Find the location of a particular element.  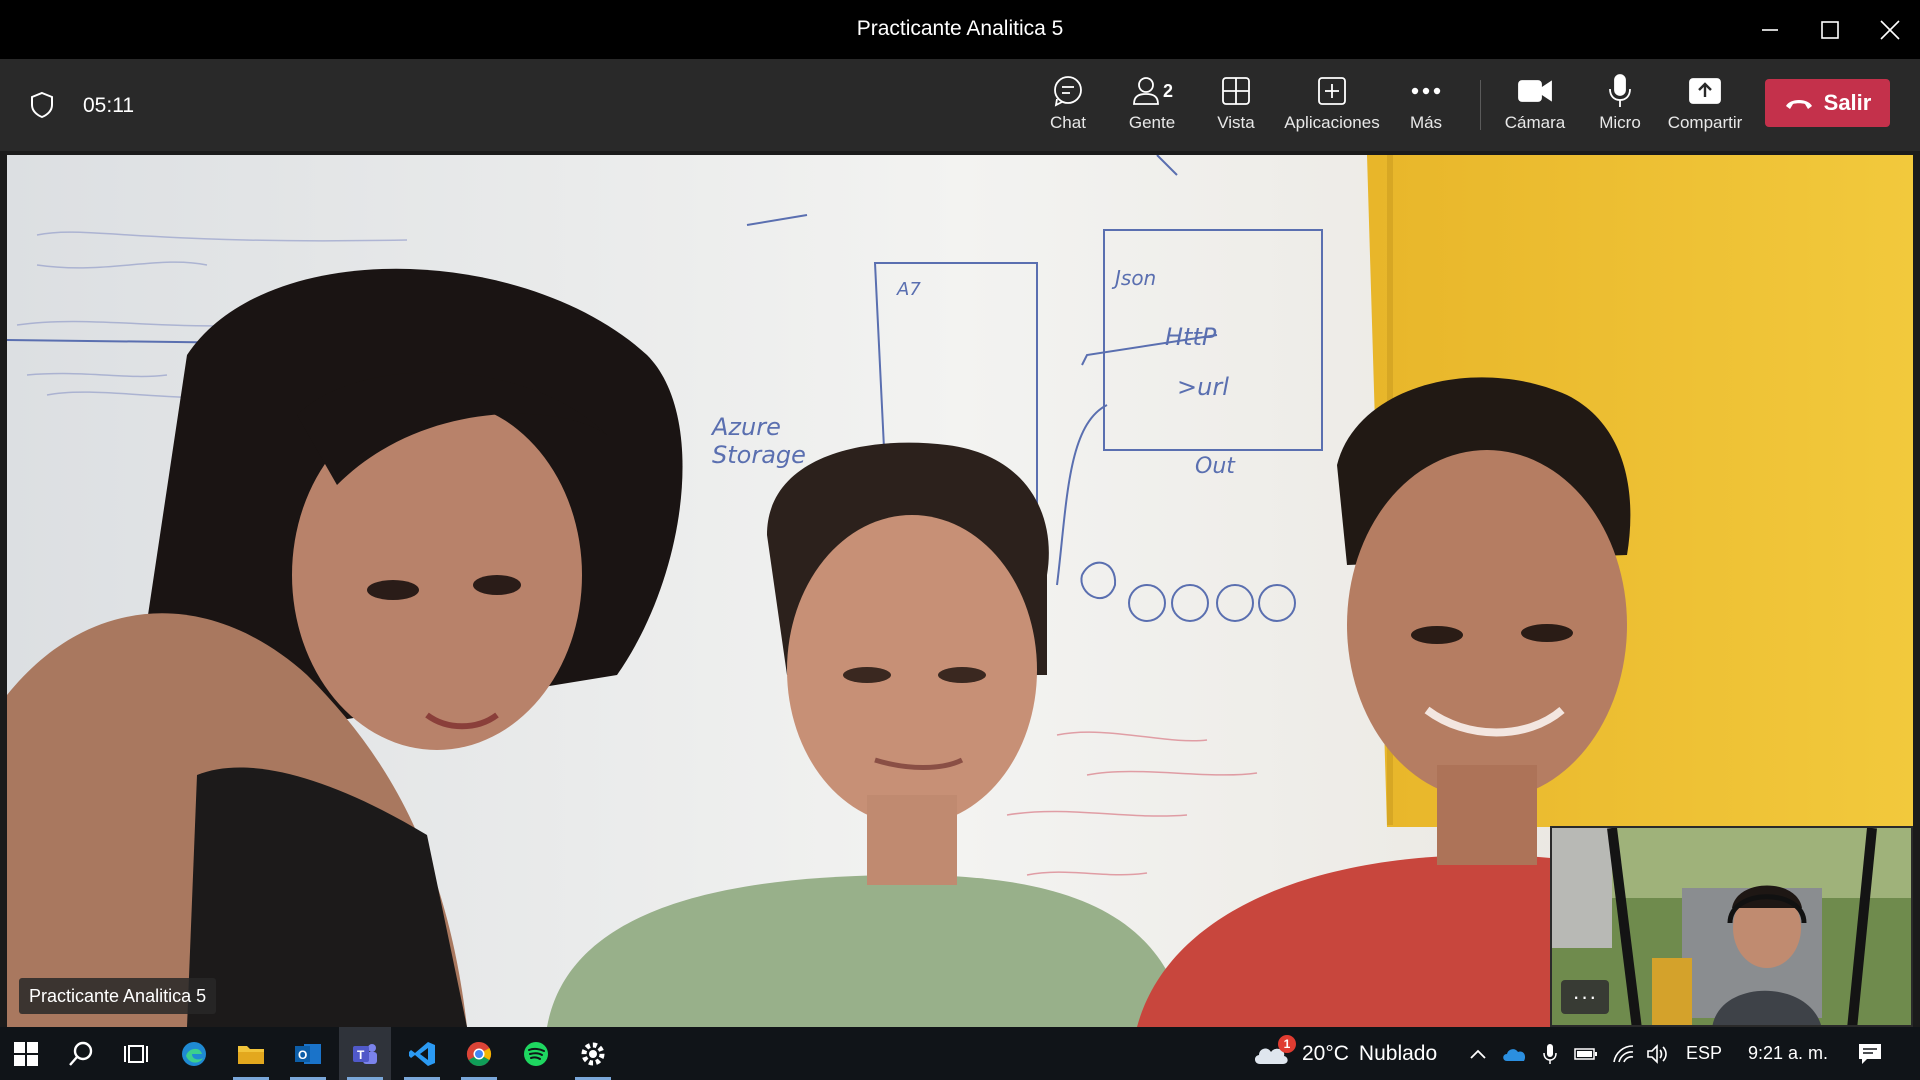

whiteboard-text-http: HttP is located at coordinates (1191, 337).